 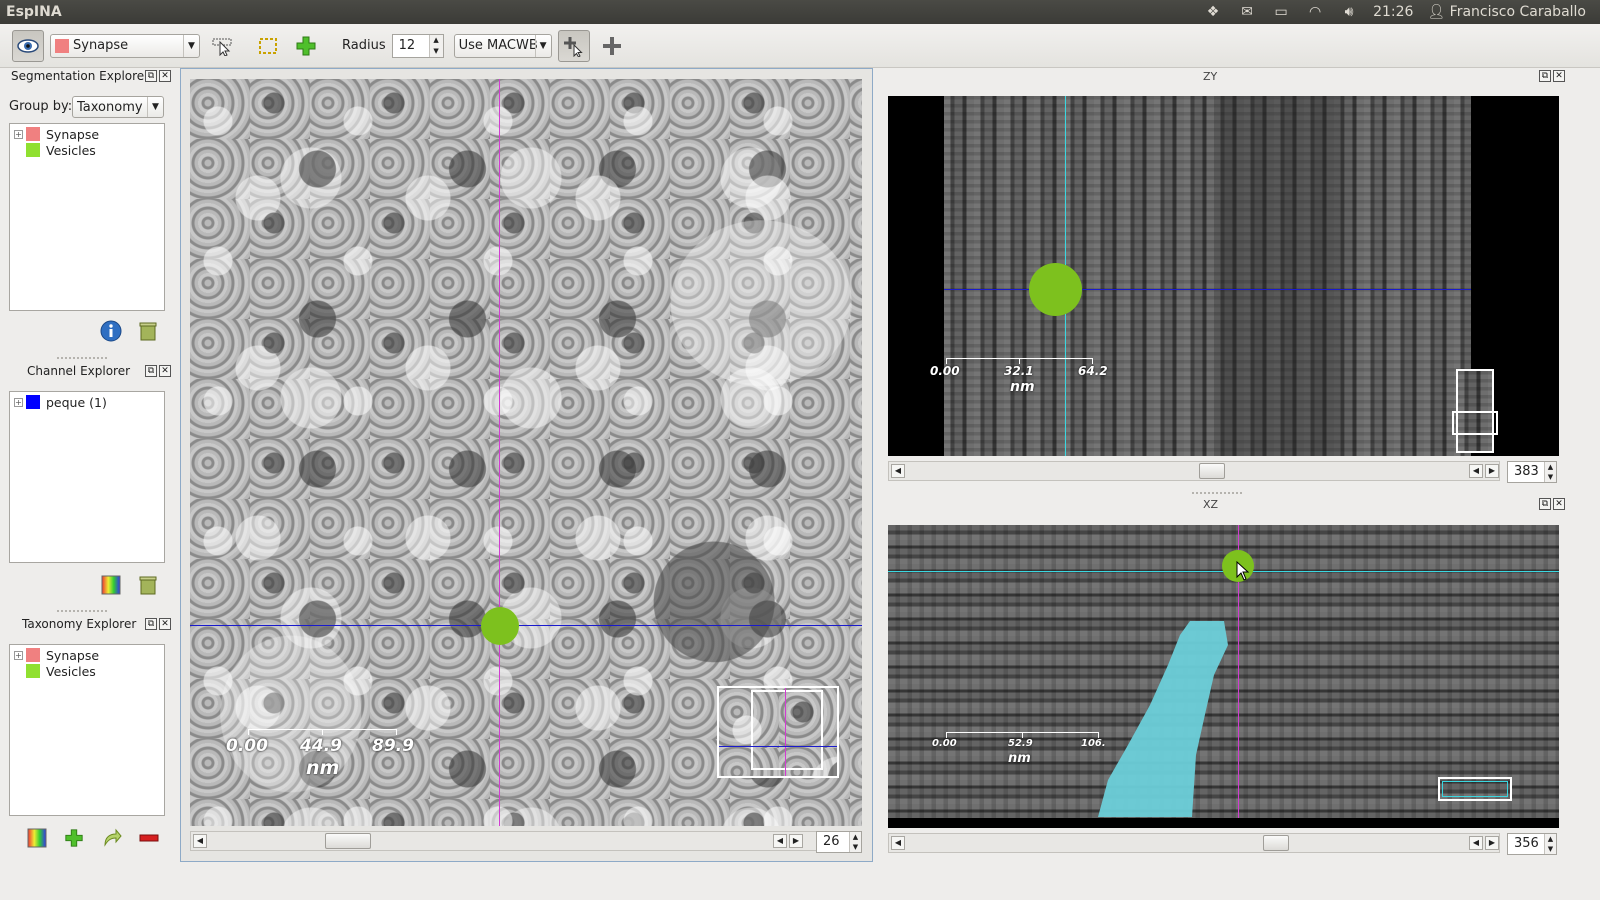 I want to click on user-menu: 👤︎ Francisco Caraballo, so click(x=1506, y=12).